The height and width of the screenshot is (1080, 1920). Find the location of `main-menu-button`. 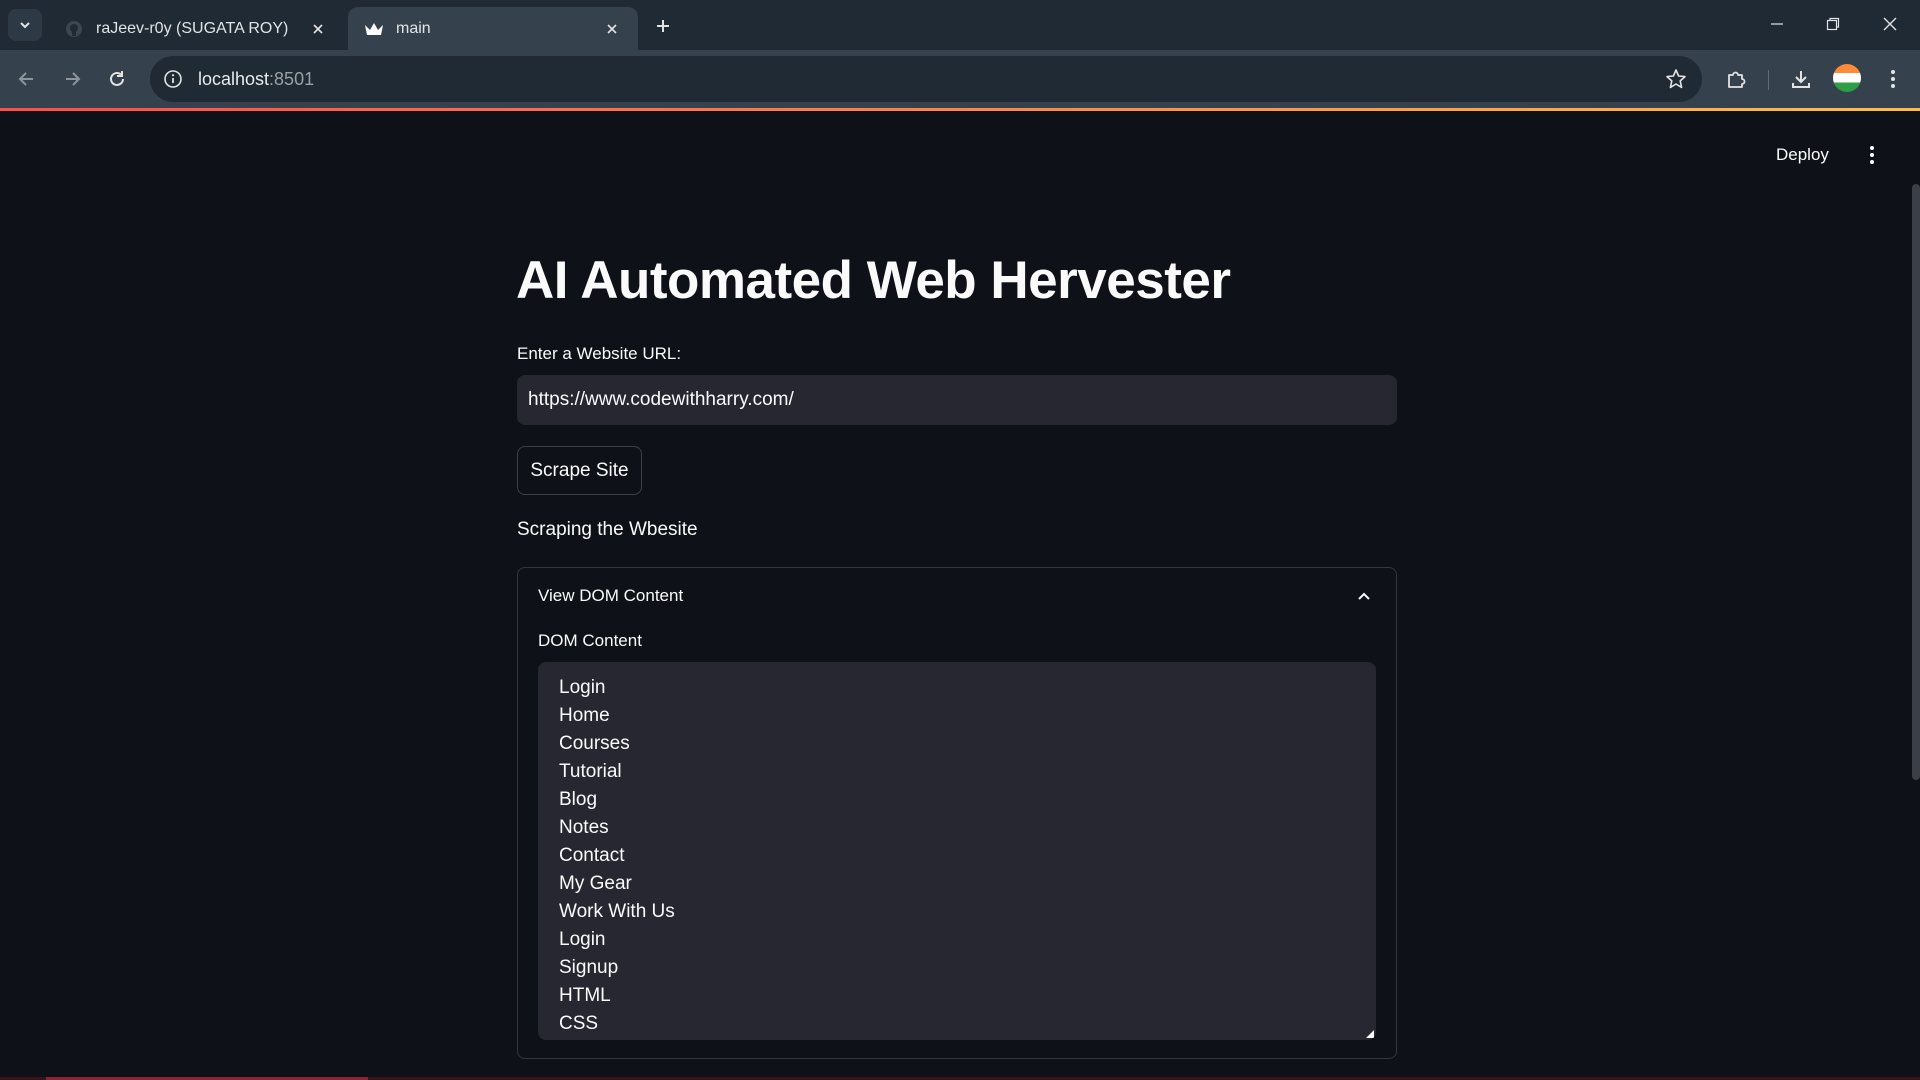

main-menu-button is located at coordinates (1872, 155).